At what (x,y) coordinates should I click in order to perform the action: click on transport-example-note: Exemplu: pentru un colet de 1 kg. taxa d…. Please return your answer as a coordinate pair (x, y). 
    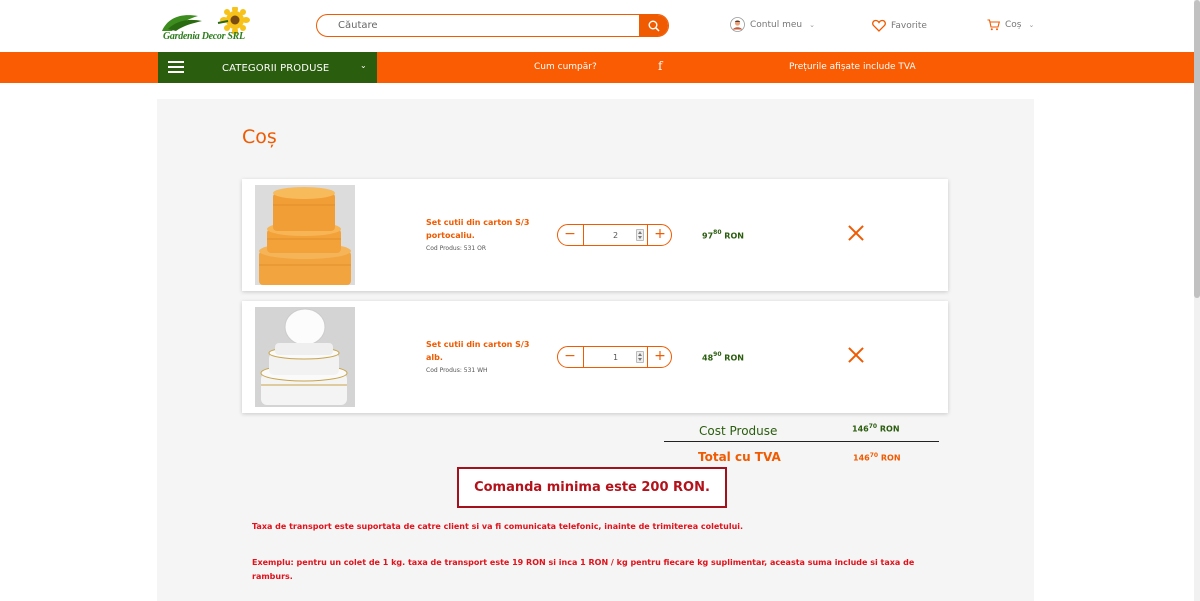
    Looking at the image, I should click on (583, 569).